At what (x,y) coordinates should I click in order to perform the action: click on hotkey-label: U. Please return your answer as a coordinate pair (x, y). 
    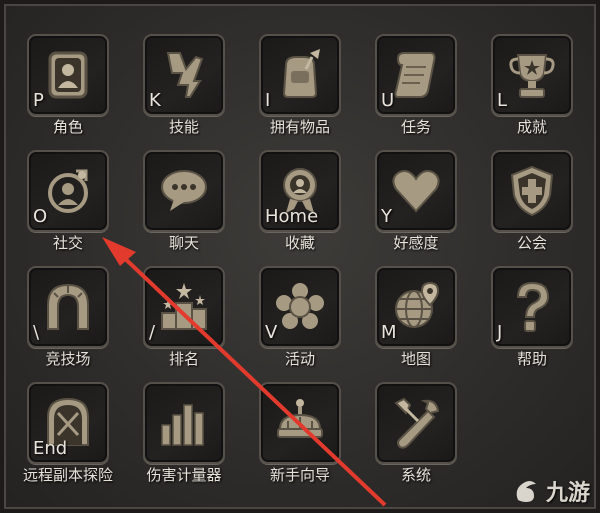
    Looking at the image, I should click on (388, 100).